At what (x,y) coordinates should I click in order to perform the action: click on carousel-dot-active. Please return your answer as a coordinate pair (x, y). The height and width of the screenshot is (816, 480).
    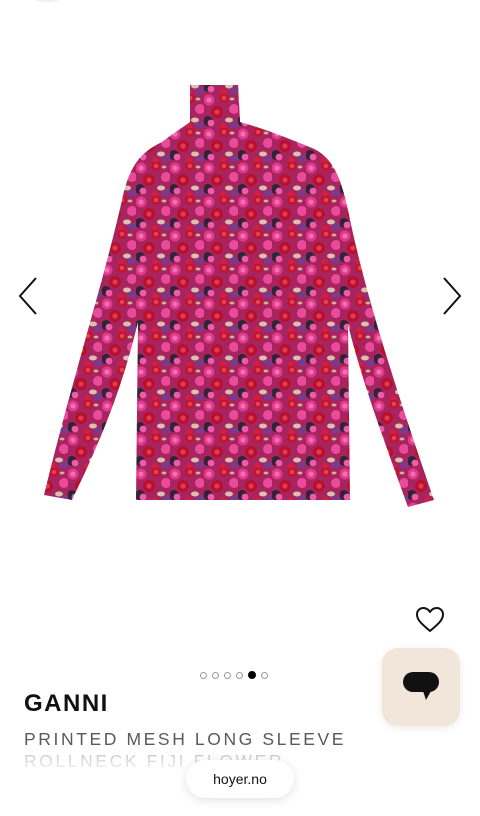
    Looking at the image, I should click on (252, 675).